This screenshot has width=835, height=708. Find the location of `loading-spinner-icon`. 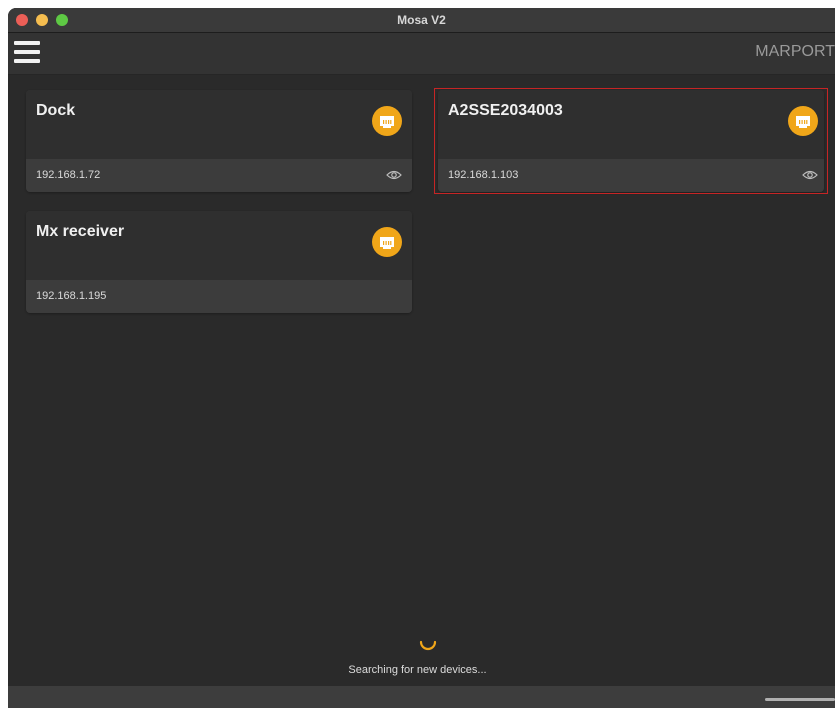

loading-spinner-icon is located at coordinates (428, 645).